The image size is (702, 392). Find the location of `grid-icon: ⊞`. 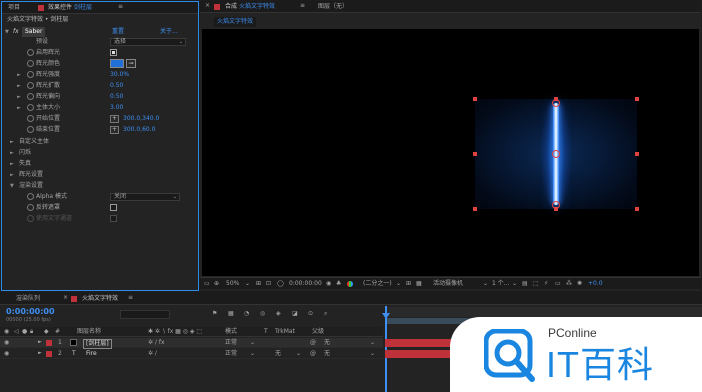

grid-icon: ⊞ is located at coordinates (258, 284).